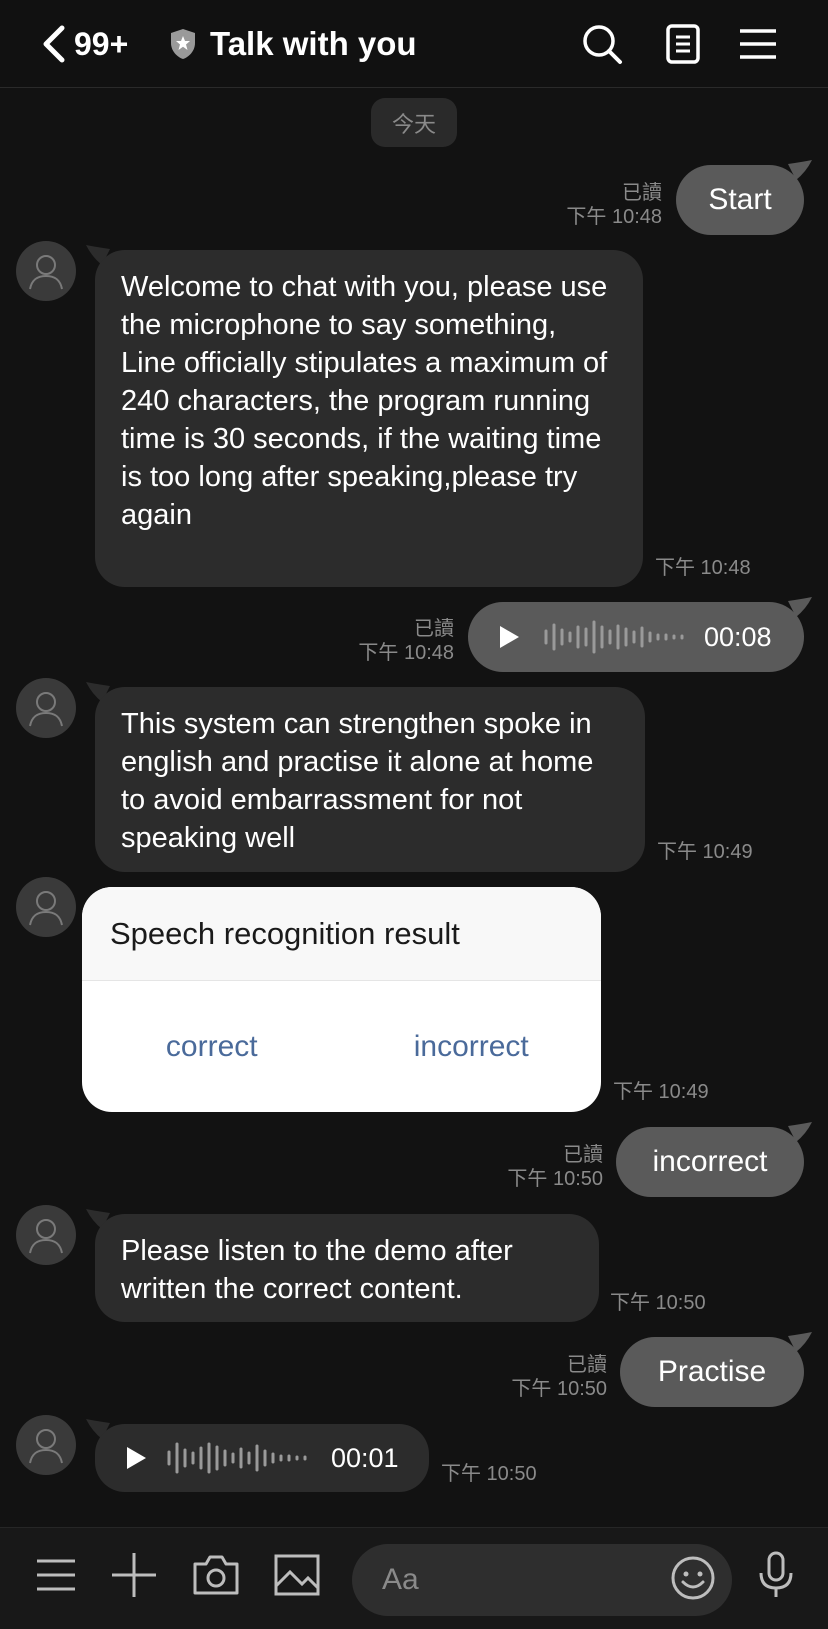  I want to click on shield-star-icon, so click(183, 44).